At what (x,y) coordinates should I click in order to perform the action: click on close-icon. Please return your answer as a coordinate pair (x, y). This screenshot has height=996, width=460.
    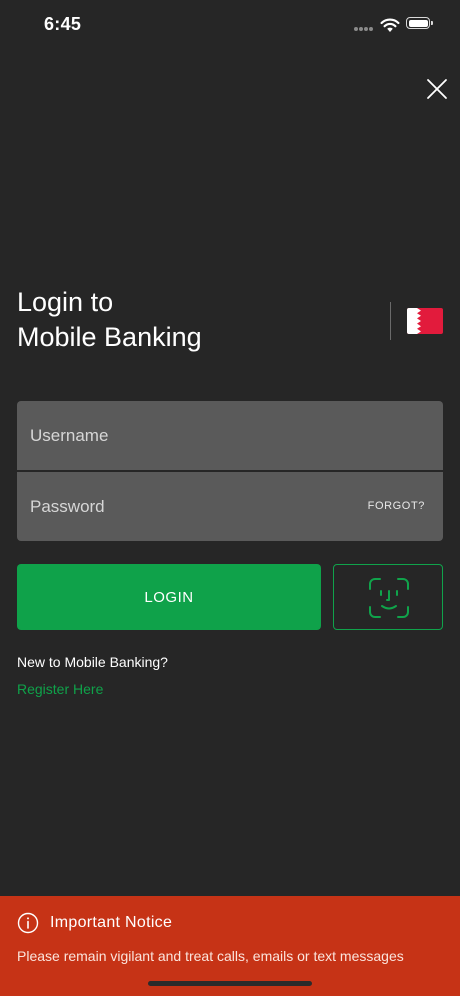
    Looking at the image, I should click on (437, 89).